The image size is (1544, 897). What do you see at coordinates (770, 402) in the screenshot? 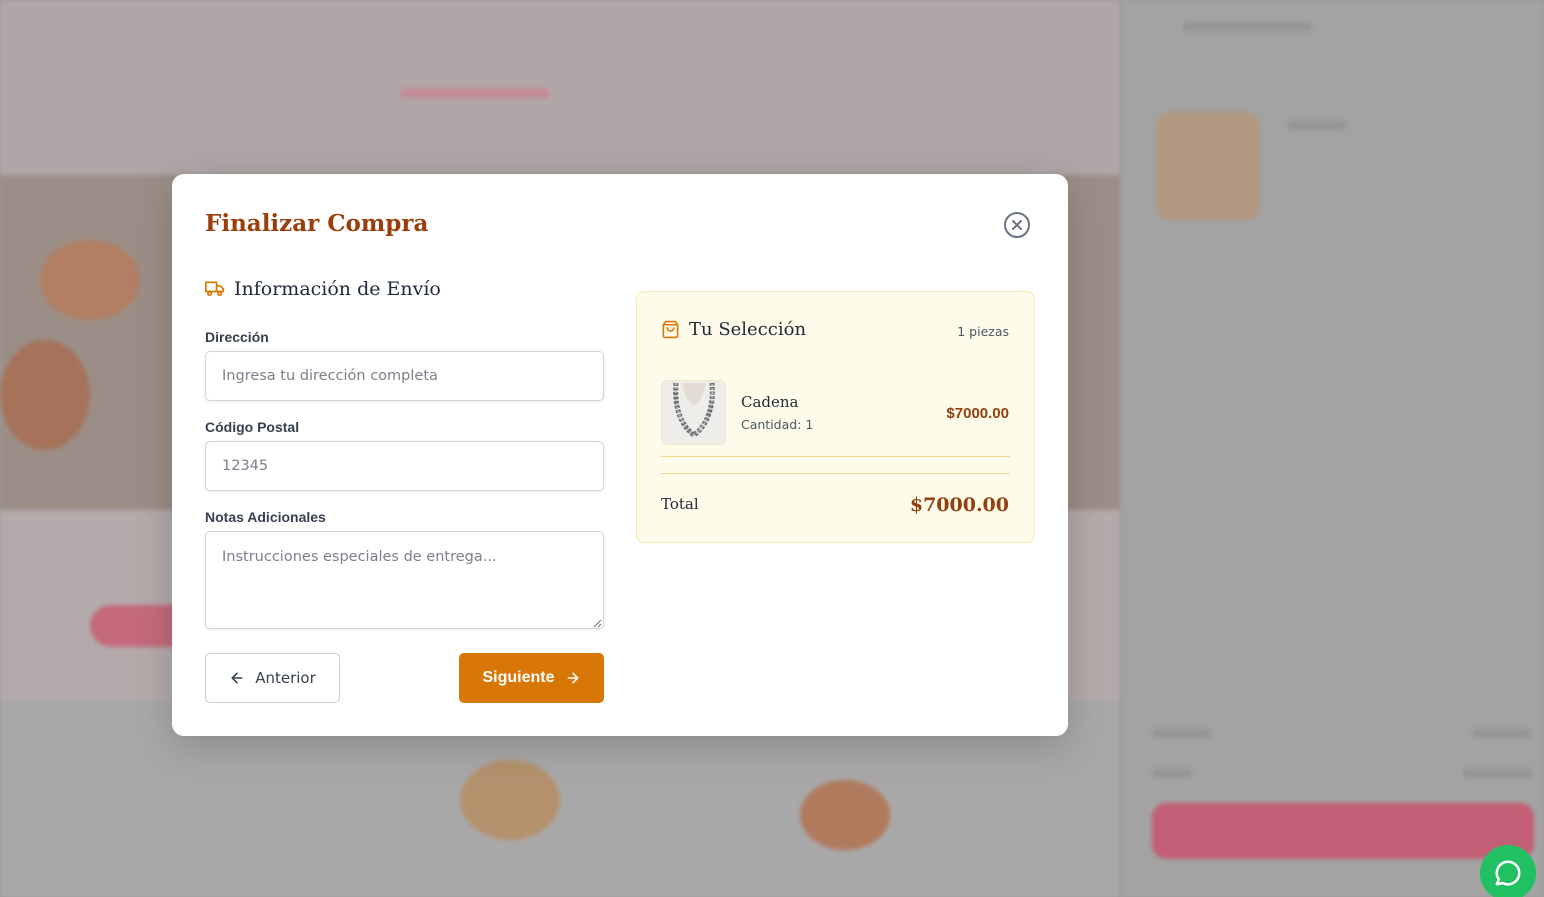
I see `item-name: Cadena` at bounding box center [770, 402].